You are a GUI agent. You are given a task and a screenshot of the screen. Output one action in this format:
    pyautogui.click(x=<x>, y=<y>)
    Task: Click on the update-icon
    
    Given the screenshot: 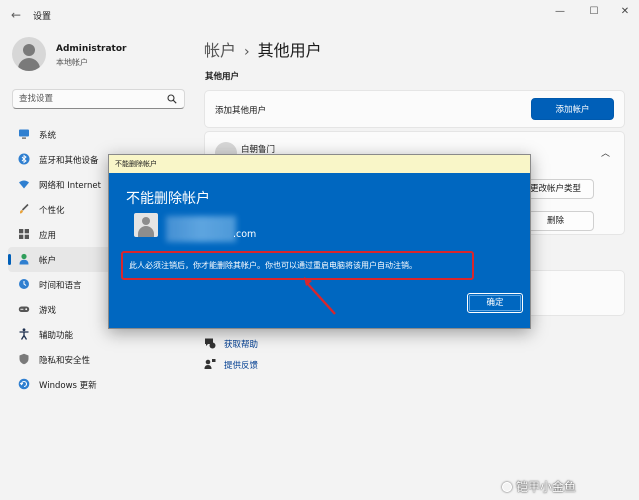 What is the action you would take?
    pyautogui.click(x=24, y=384)
    